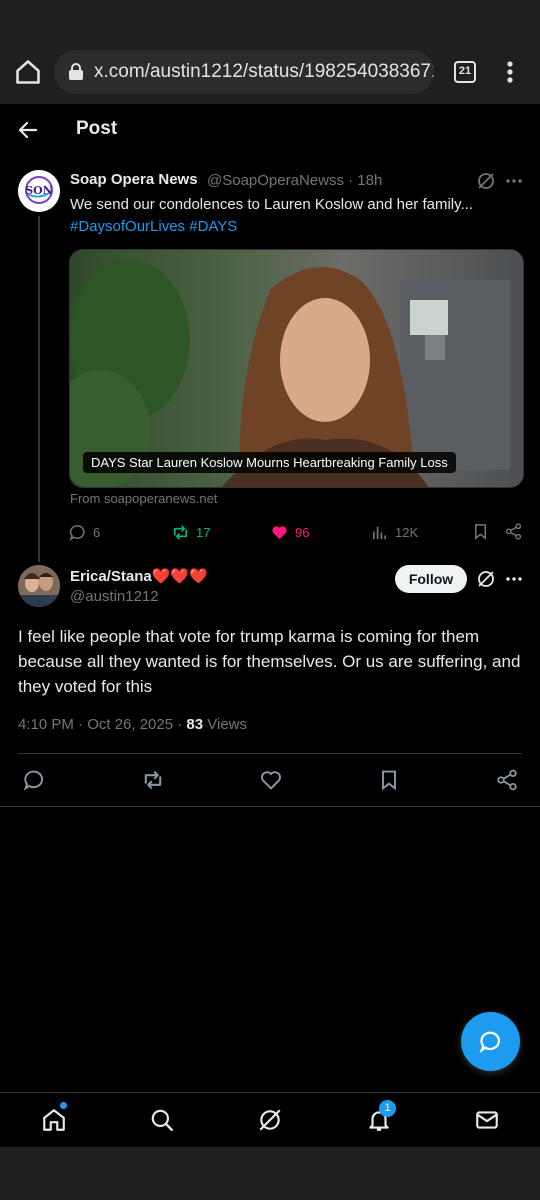  What do you see at coordinates (213, 226) in the screenshot?
I see `hashtag-link: #DAYS` at bounding box center [213, 226].